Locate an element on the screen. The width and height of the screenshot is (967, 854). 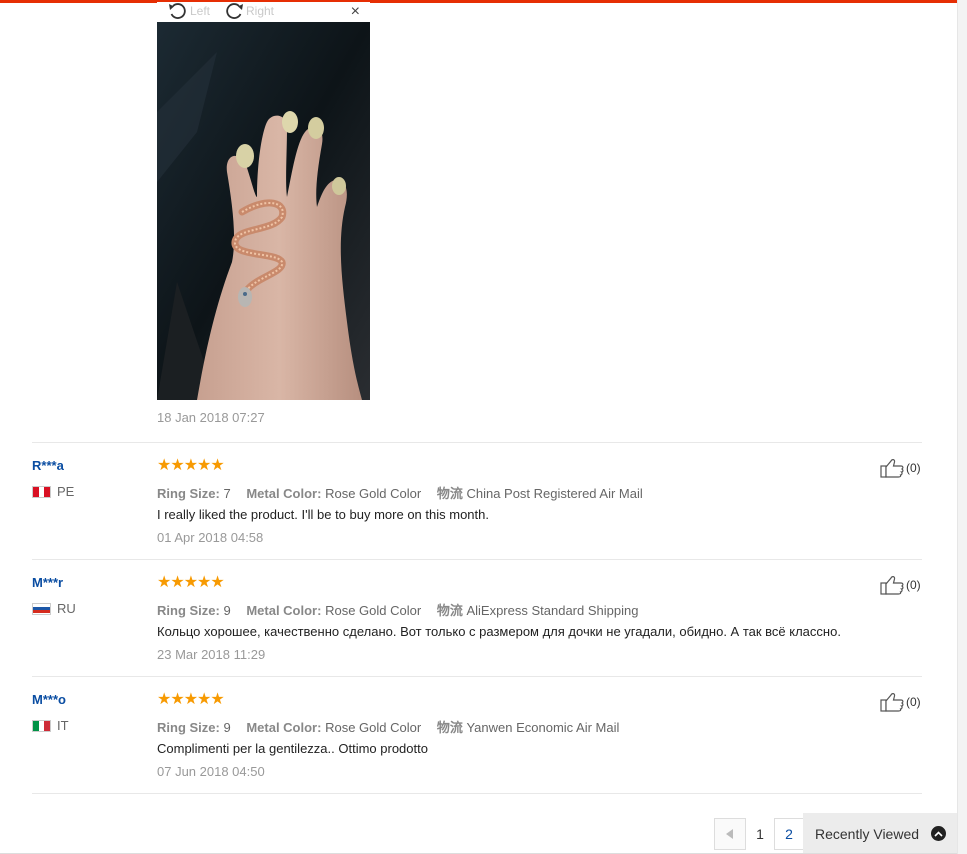
flag-italy-icon is located at coordinates (41, 725).